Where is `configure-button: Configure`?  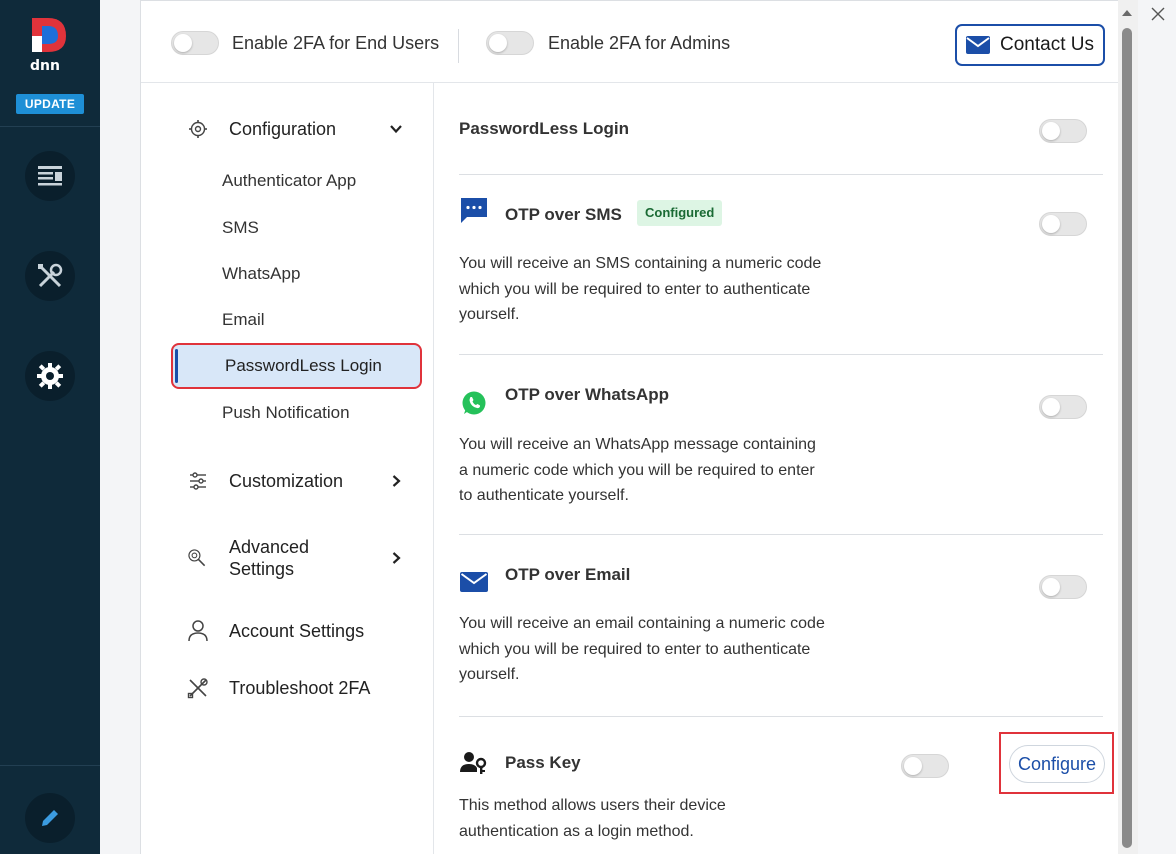
configure-button: Configure is located at coordinates (1057, 764).